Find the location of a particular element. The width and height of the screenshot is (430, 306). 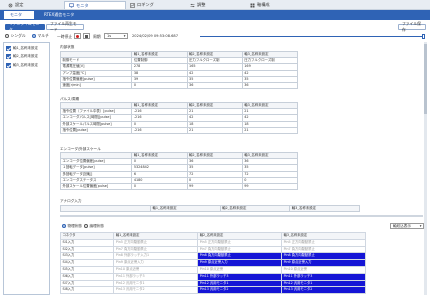

table-cell: SI7入力 is located at coordinates (87, 283).